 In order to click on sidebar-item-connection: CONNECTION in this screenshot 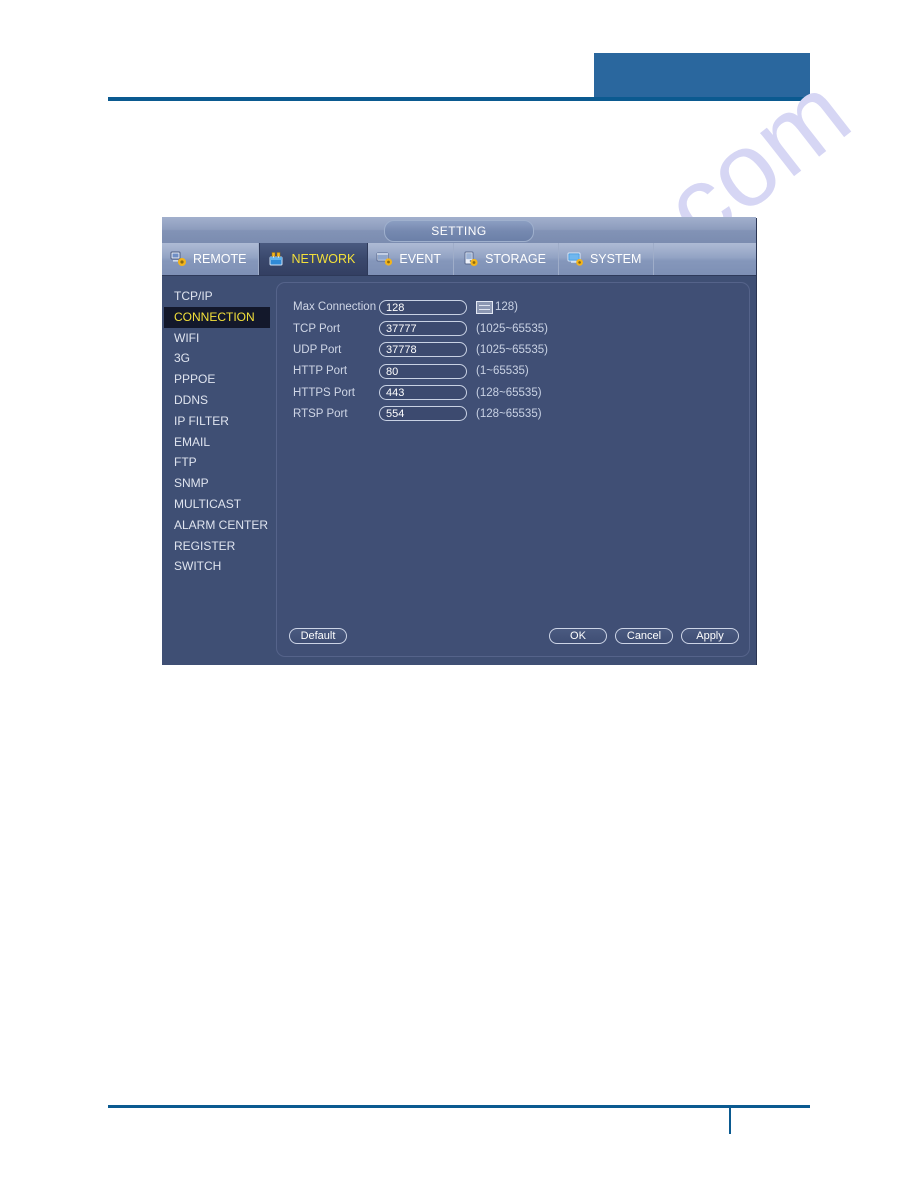, I will do `click(217, 317)`.